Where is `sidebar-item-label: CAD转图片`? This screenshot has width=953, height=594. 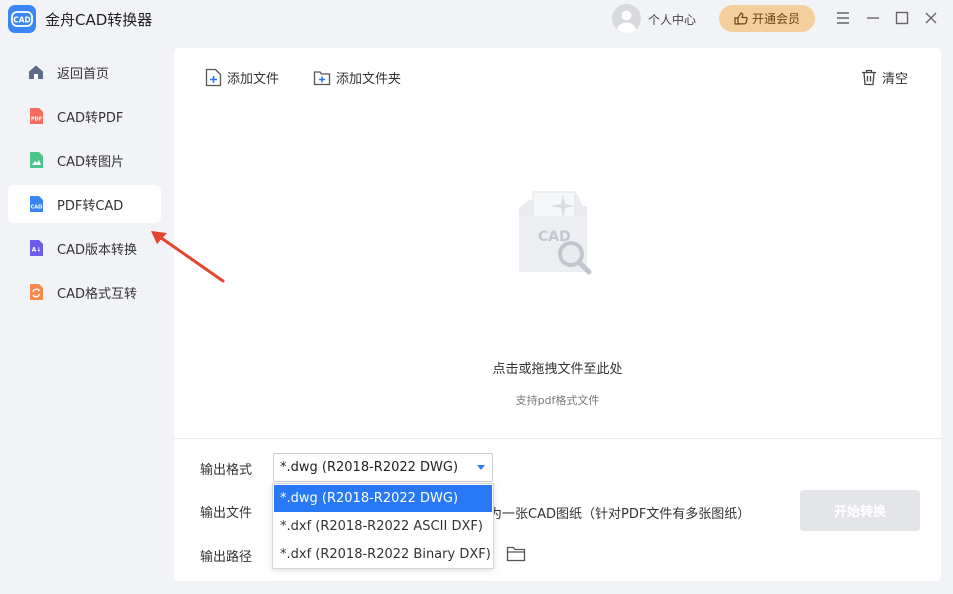 sidebar-item-label: CAD转图片 is located at coordinates (90, 162).